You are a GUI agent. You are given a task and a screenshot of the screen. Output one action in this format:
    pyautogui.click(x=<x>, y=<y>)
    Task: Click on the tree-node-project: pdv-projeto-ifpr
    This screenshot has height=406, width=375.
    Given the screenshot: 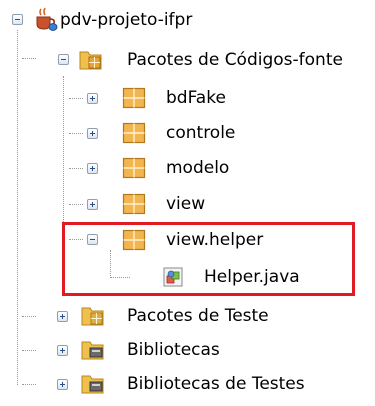 What is the action you would take?
    pyautogui.click(x=150, y=20)
    